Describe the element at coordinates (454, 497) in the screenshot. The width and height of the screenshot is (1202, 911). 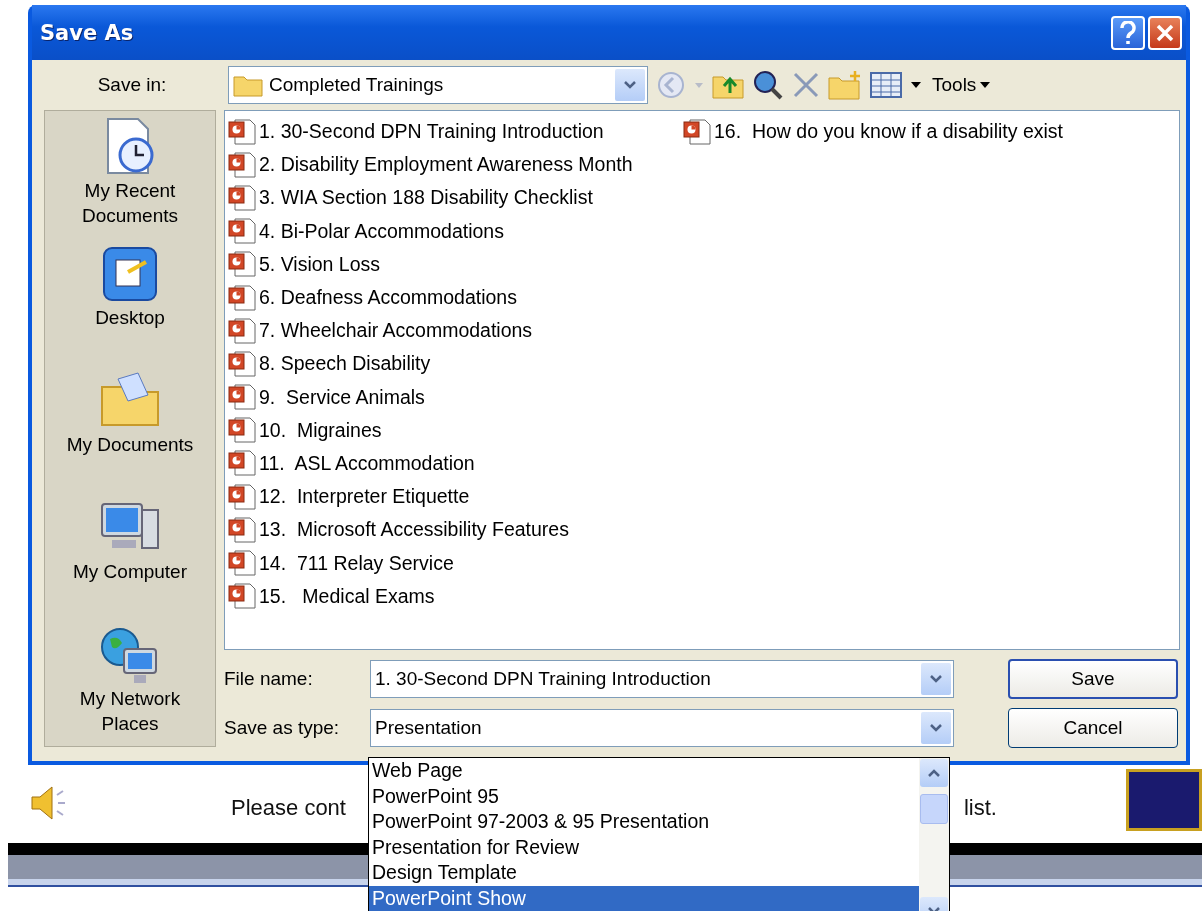
I see `file-item: 12. Interpreter Etiquette` at that location.